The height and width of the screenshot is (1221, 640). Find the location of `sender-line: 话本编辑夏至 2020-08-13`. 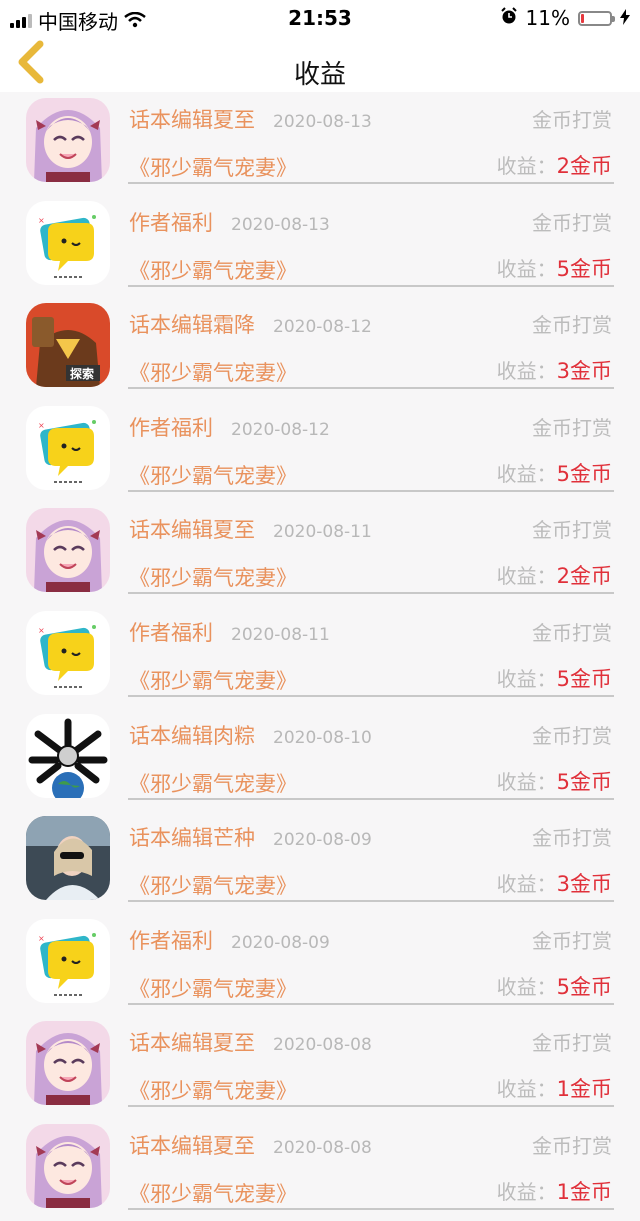

sender-line: 话本编辑夏至 2020-08-13 is located at coordinates (250, 119).